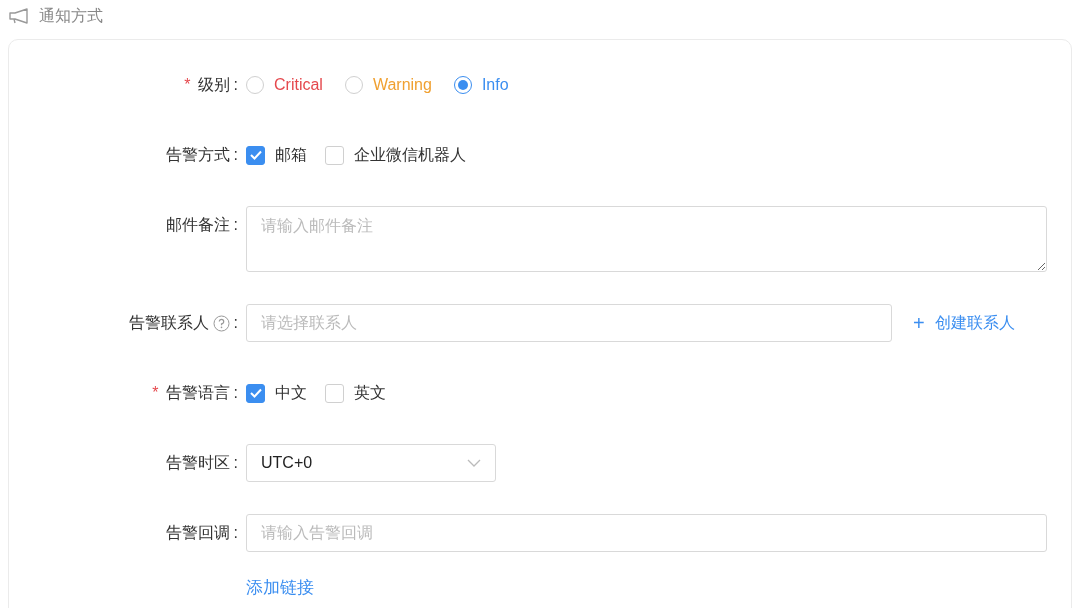  I want to click on field-label: 告警方式, so click(197, 154).